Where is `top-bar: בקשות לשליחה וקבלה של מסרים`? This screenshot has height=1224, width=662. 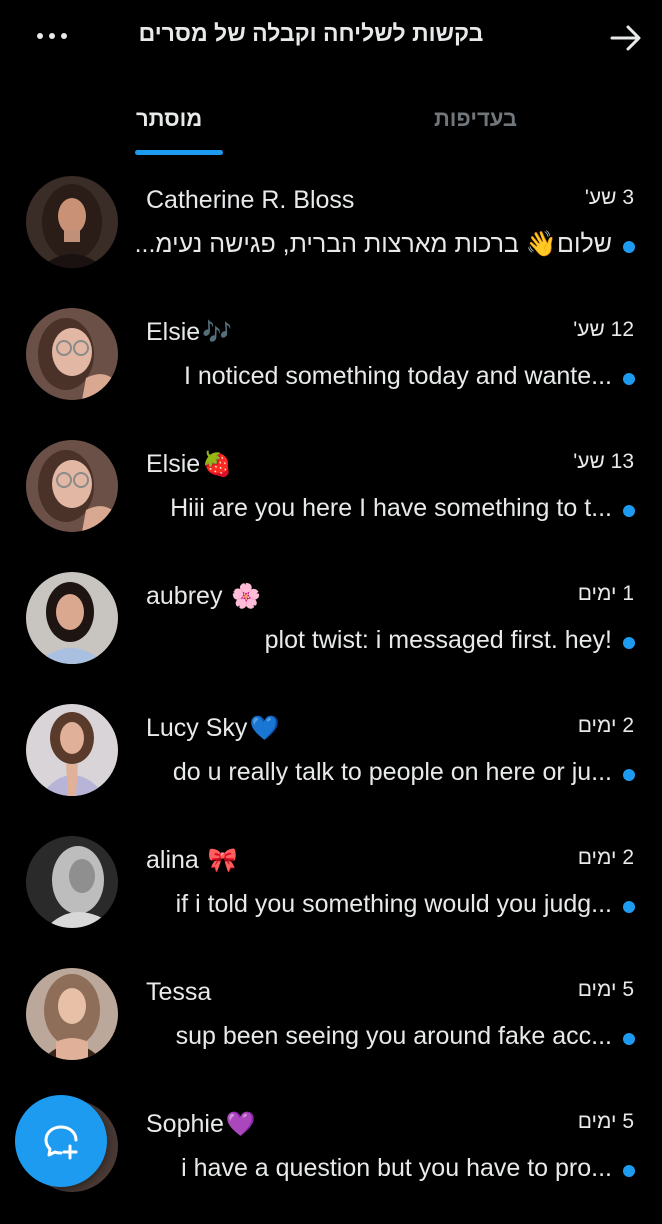 top-bar: בקשות לשליחה וקבלה של מסרים is located at coordinates (331, 40).